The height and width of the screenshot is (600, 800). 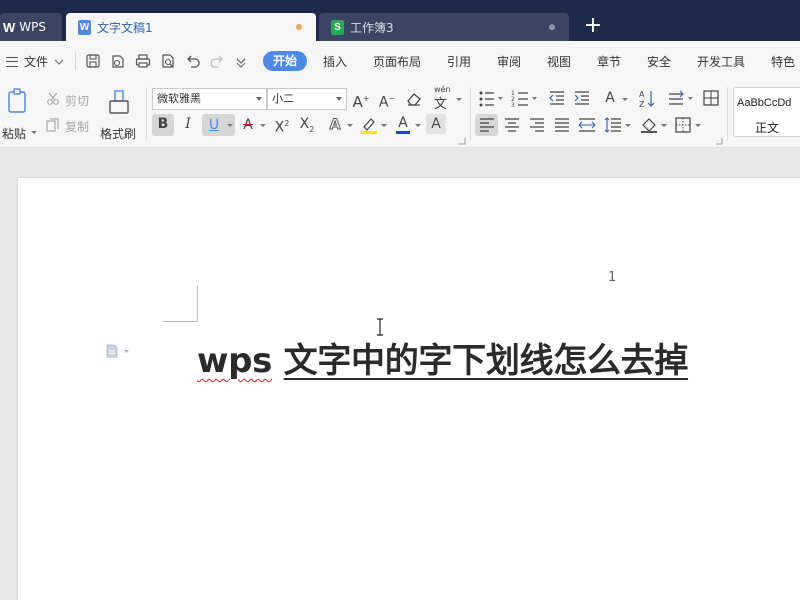 What do you see at coordinates (414, 99) in the screenshot?
I see `clear-formatting-icon` at bounding box center [414, 99].